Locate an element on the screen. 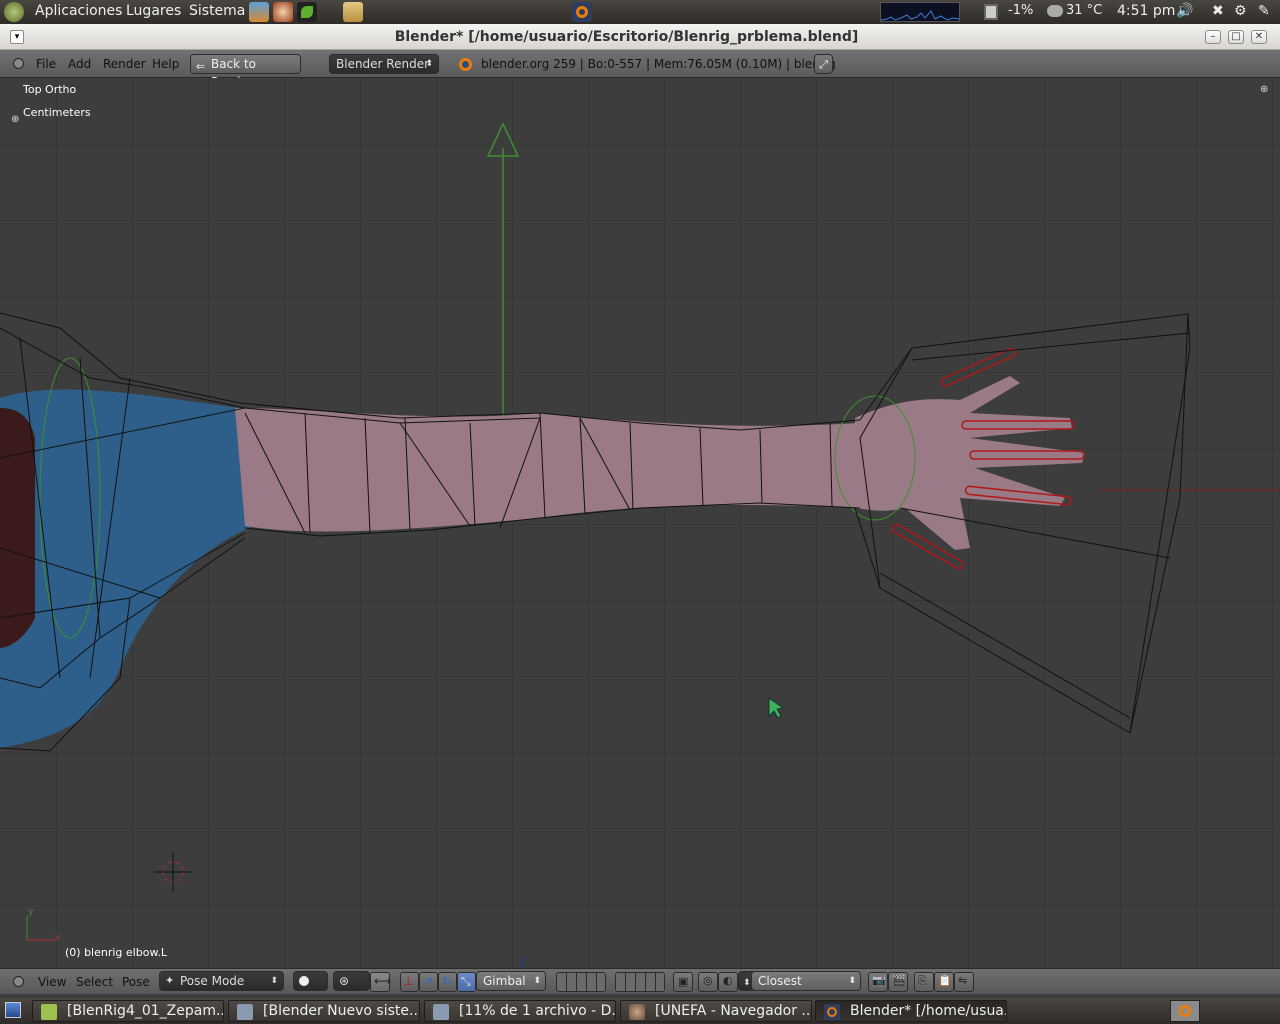 The image size is (1280, 1024). text-editor-icon is located at coordinates (49, 1012).